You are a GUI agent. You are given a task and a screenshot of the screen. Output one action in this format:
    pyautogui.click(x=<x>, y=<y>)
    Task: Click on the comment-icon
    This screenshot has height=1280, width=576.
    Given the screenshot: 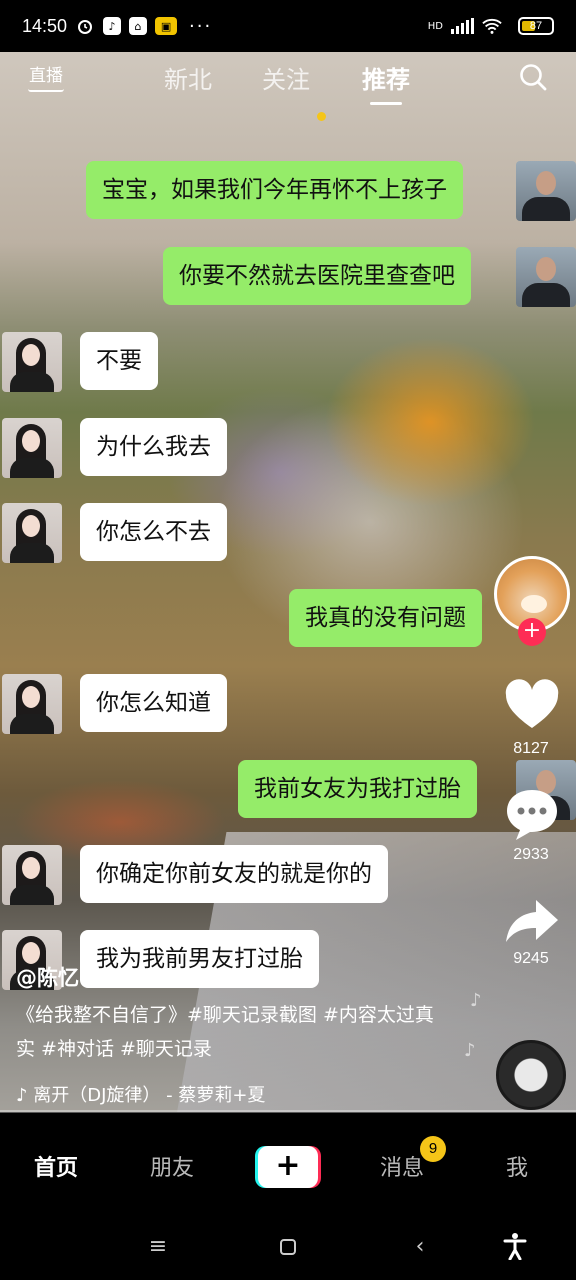 What is the action you would take?
    pyautogui.click(x=532, y=814)
    